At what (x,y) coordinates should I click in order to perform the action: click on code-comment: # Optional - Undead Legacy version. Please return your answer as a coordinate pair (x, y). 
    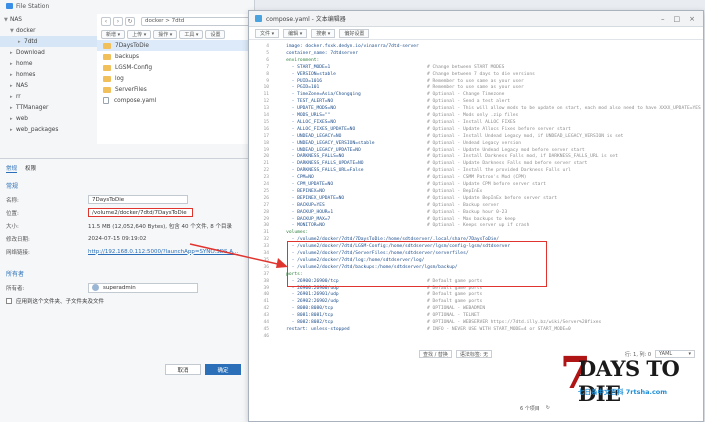
    Looking at the image, I should click on (474, 143).